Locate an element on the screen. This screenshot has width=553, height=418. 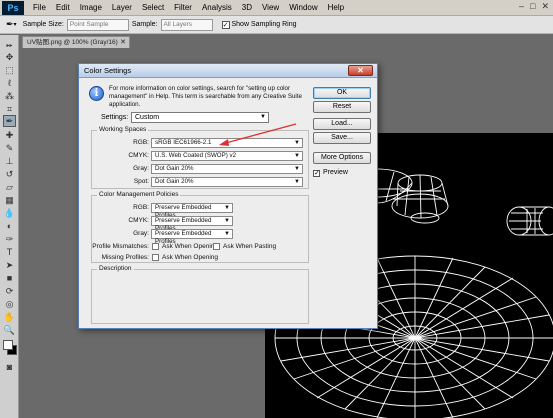
minimize-icon: – is located at coordinates (521, 6).